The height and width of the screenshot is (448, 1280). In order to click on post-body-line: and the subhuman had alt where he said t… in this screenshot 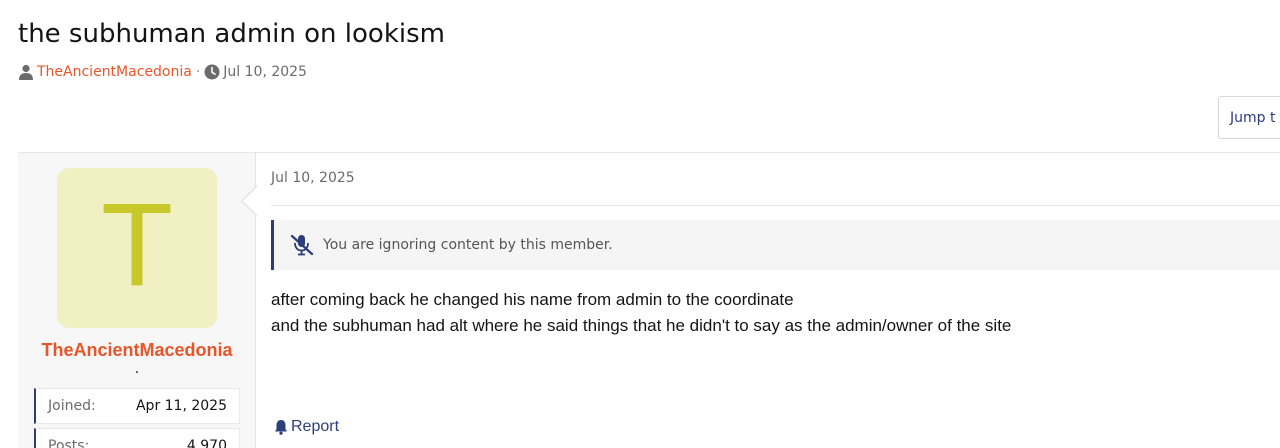, I will do `click(641, 325)`.